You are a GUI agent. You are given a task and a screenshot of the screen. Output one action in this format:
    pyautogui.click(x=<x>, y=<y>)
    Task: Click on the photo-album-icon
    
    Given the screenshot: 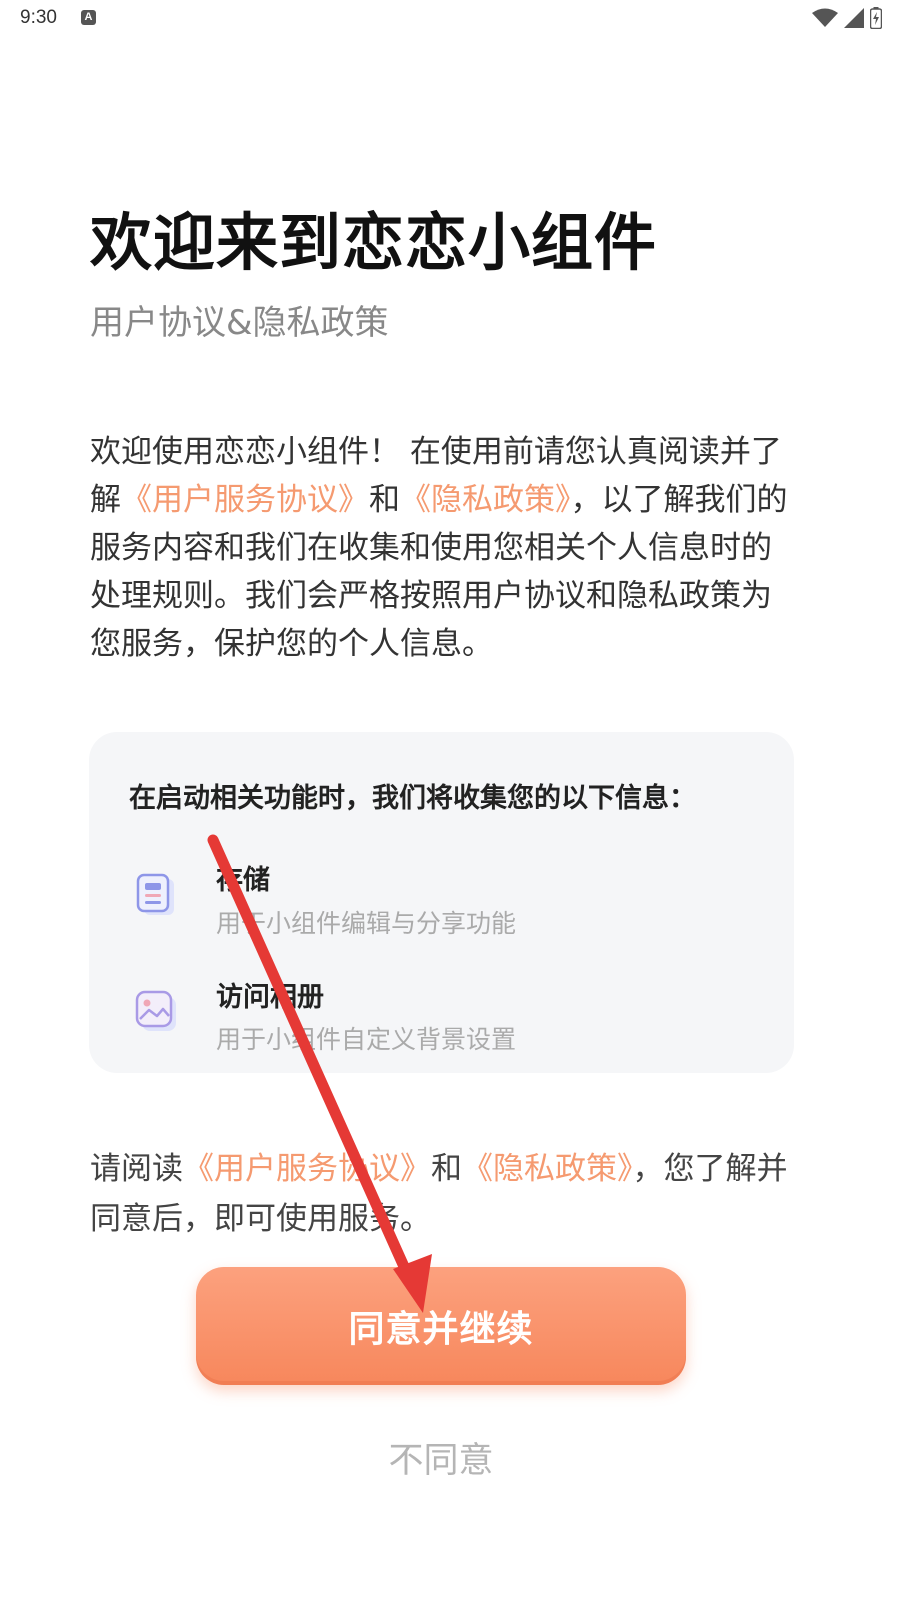 What is the action you would take?
    pyautogui.click(x=155, y=1010)
    